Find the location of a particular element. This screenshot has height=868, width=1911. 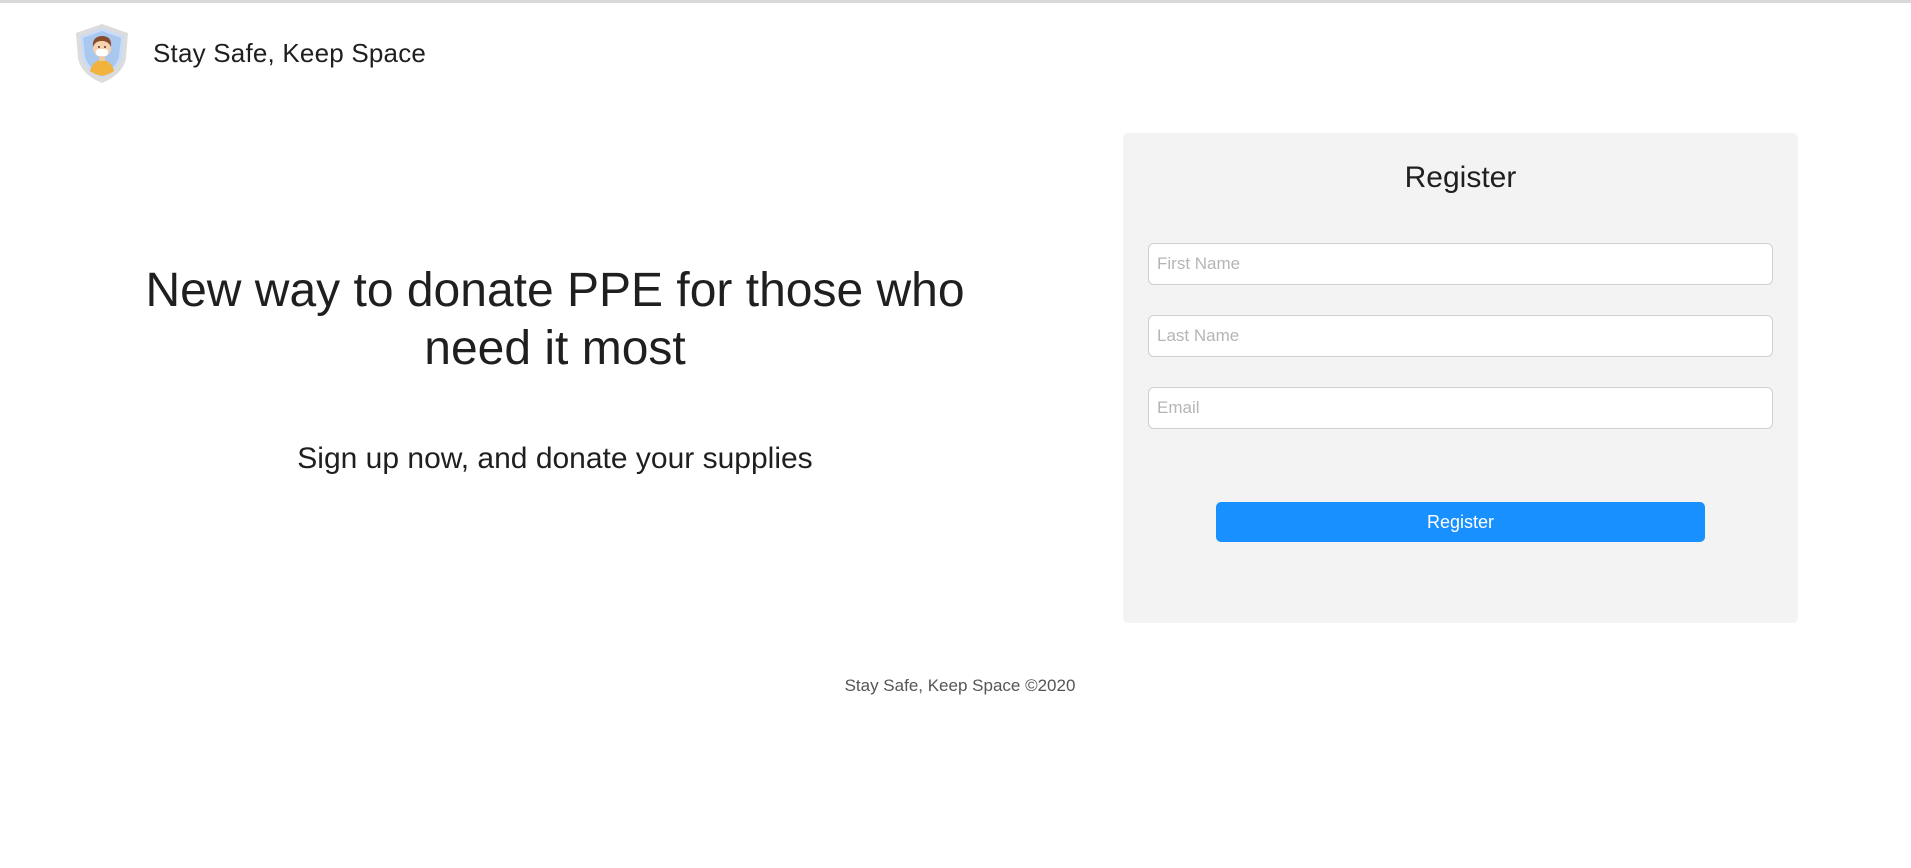

last-name-input is located at coordinates (1460, 336).